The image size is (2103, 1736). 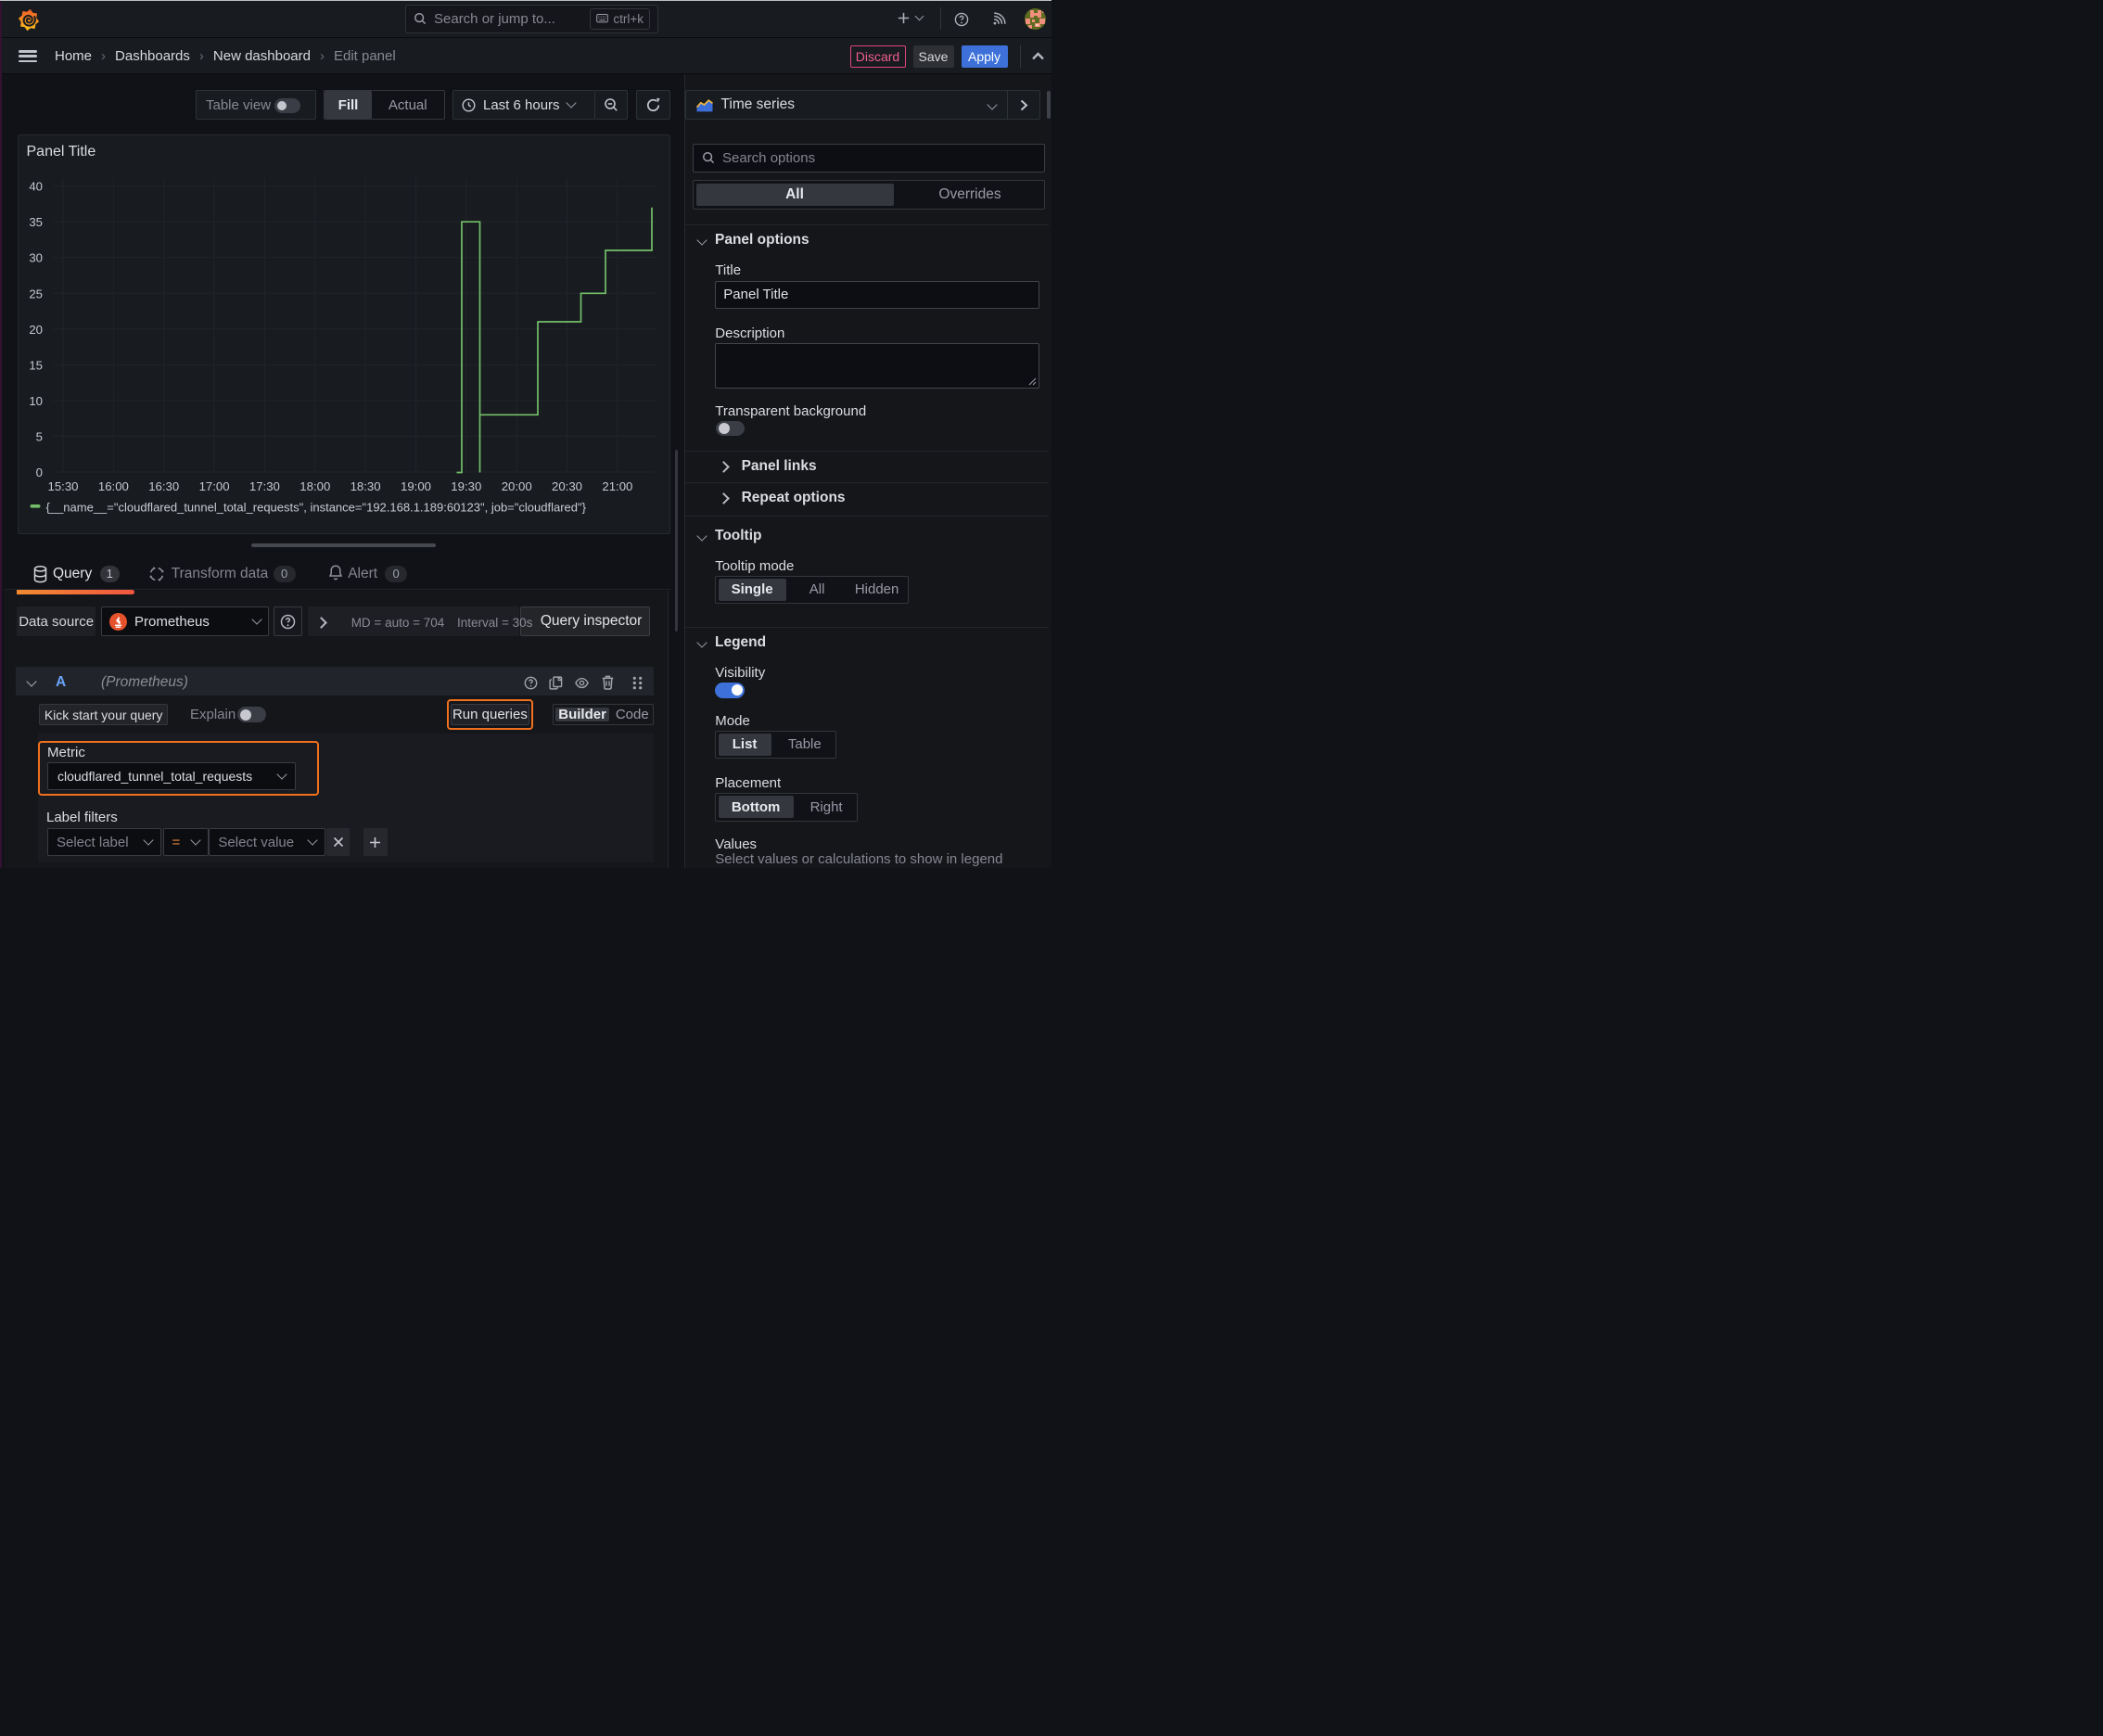 I want to click on svg-text: 0, so click(x=38, y=472).